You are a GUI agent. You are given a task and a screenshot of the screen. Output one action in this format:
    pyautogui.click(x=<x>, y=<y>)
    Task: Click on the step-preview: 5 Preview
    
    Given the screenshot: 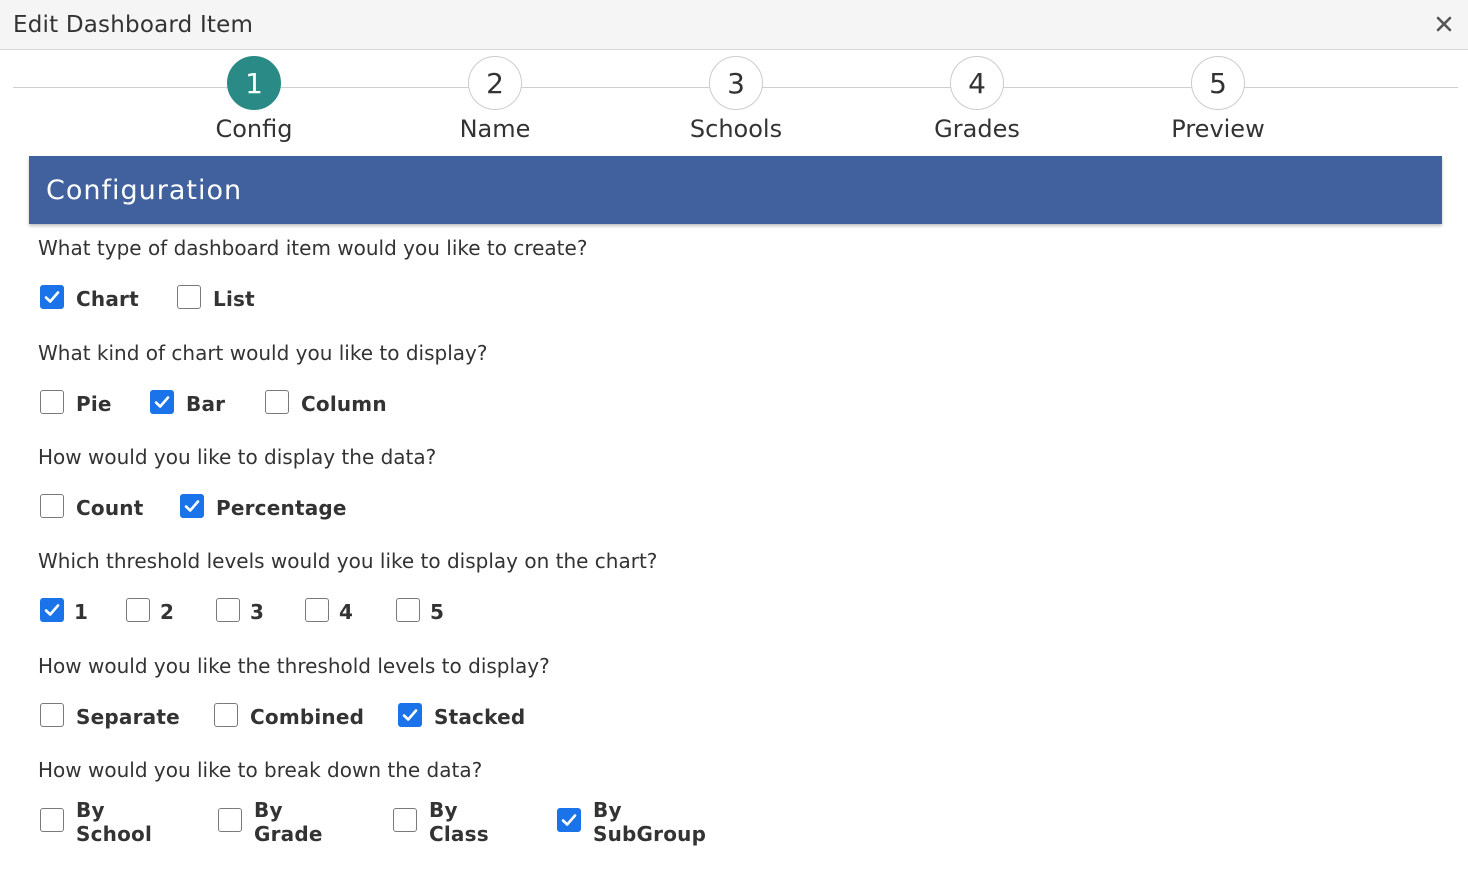 What is the action you would take?
    pyautogui.click(x=1218, y=99)
    